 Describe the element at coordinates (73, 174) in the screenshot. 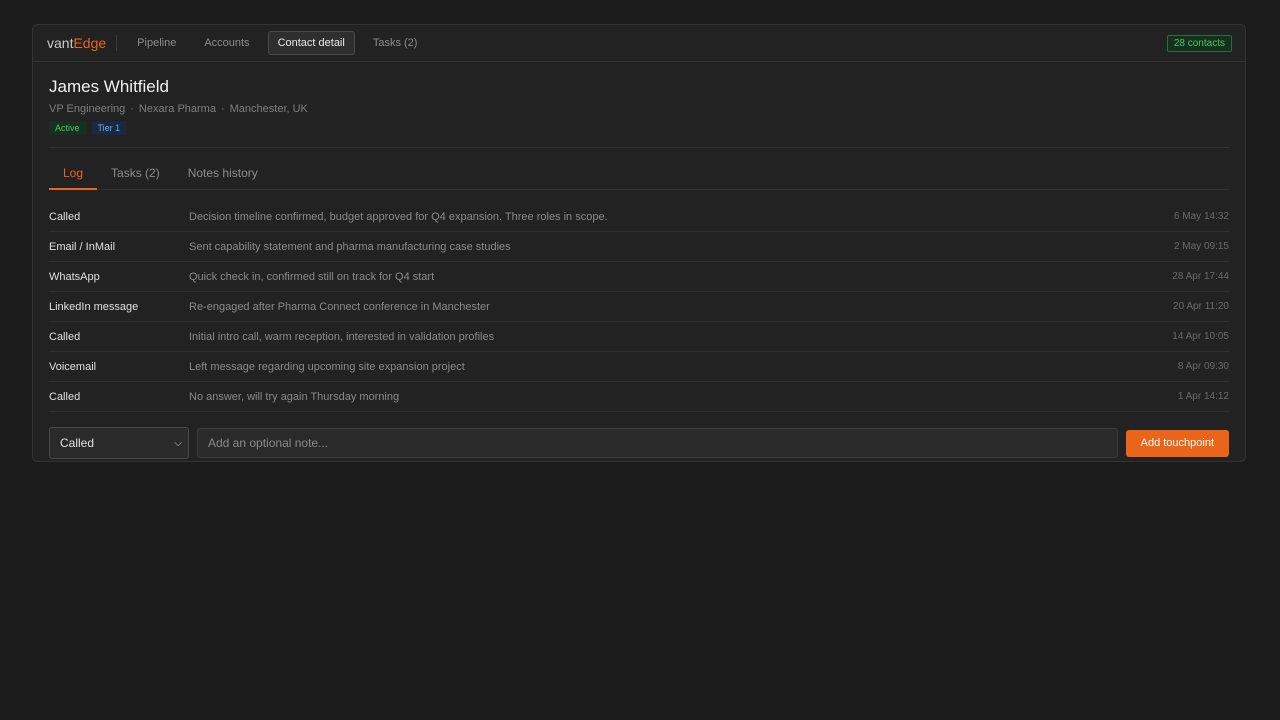

I see `tab-log: Log` at that location.